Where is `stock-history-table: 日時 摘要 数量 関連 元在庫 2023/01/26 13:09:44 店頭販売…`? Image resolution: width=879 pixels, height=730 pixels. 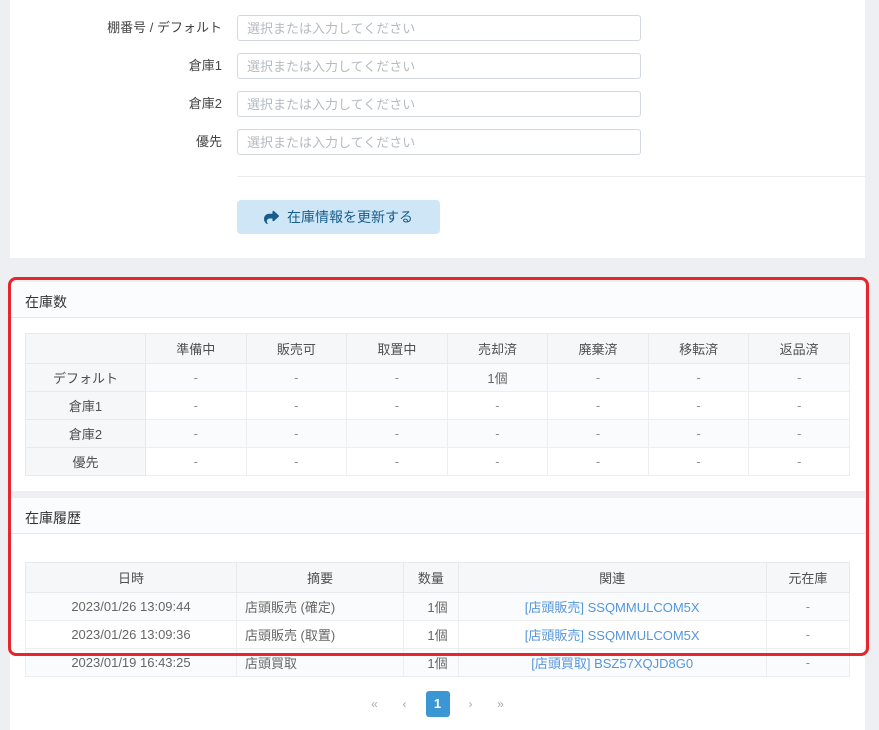 stock-history-table: 日時 摘要 数量 関連 元在庫 2023/01/26 13:09:44 店頭販売… is located at coordinates (438, 619).